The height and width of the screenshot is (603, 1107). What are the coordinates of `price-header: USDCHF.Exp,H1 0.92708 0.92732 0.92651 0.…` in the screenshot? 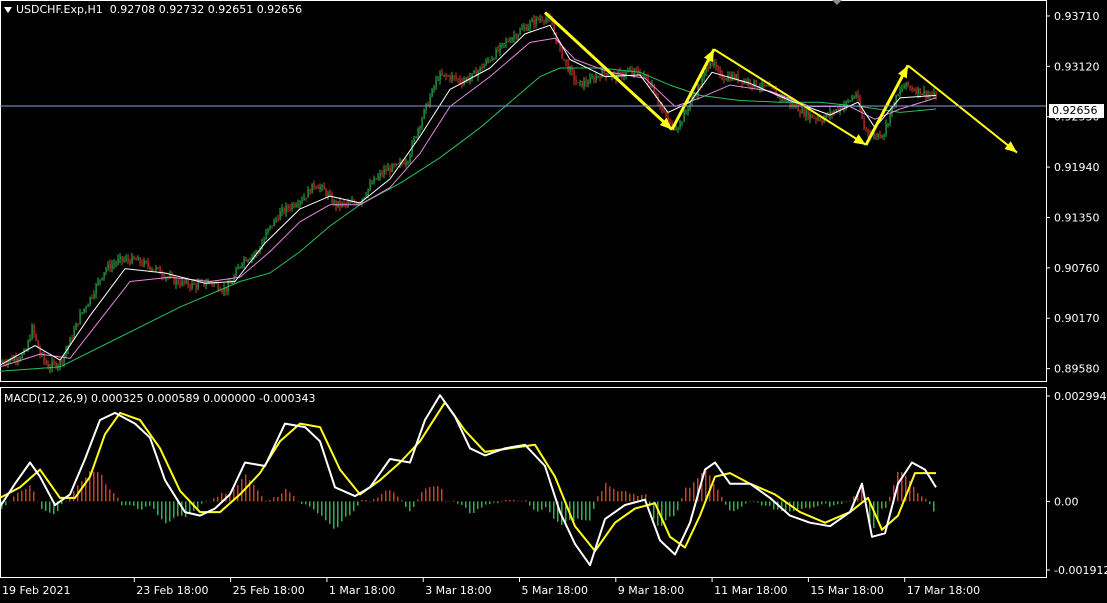 It's located at (153, 9).